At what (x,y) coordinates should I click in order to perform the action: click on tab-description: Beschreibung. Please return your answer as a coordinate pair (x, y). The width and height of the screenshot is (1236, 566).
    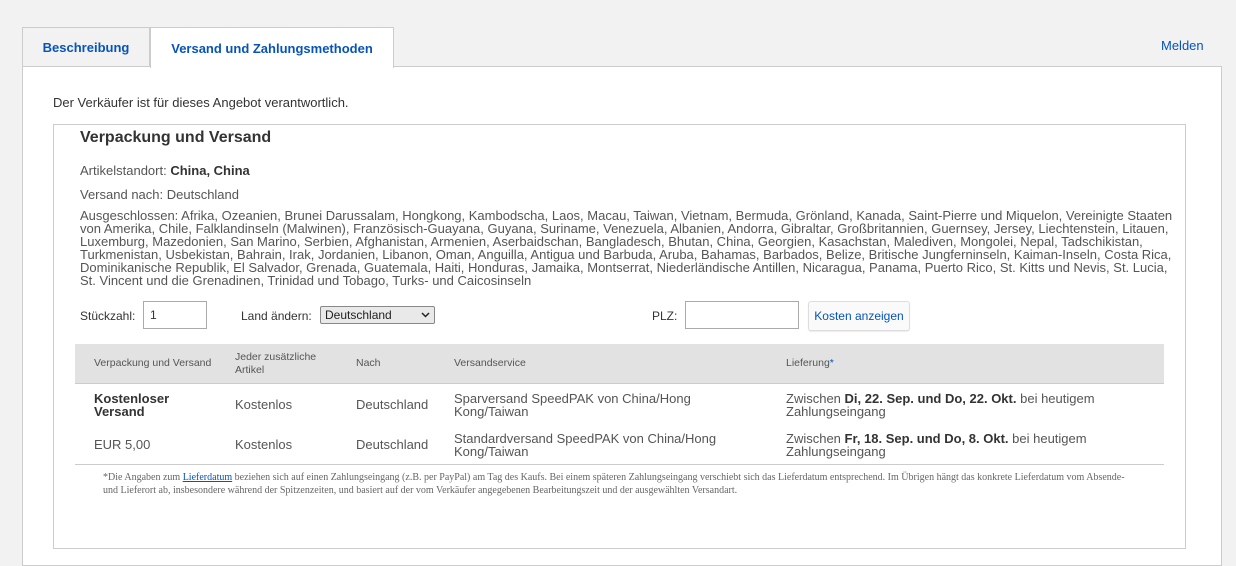
    Looking at the image, I should click on (86, 47).